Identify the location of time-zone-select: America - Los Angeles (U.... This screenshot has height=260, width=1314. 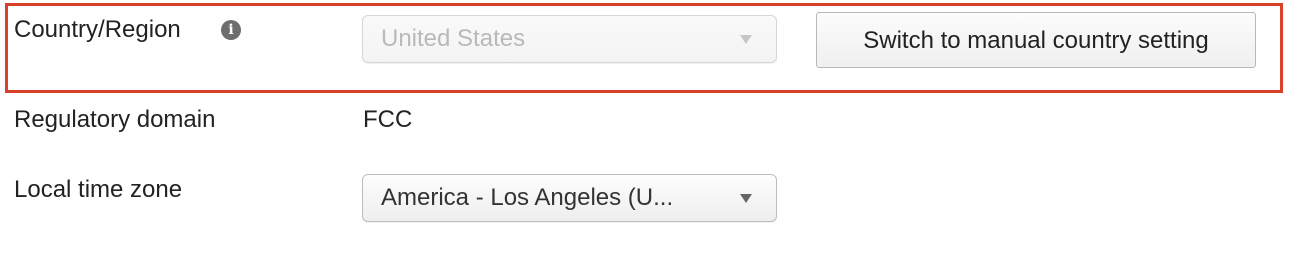
(569, 198).